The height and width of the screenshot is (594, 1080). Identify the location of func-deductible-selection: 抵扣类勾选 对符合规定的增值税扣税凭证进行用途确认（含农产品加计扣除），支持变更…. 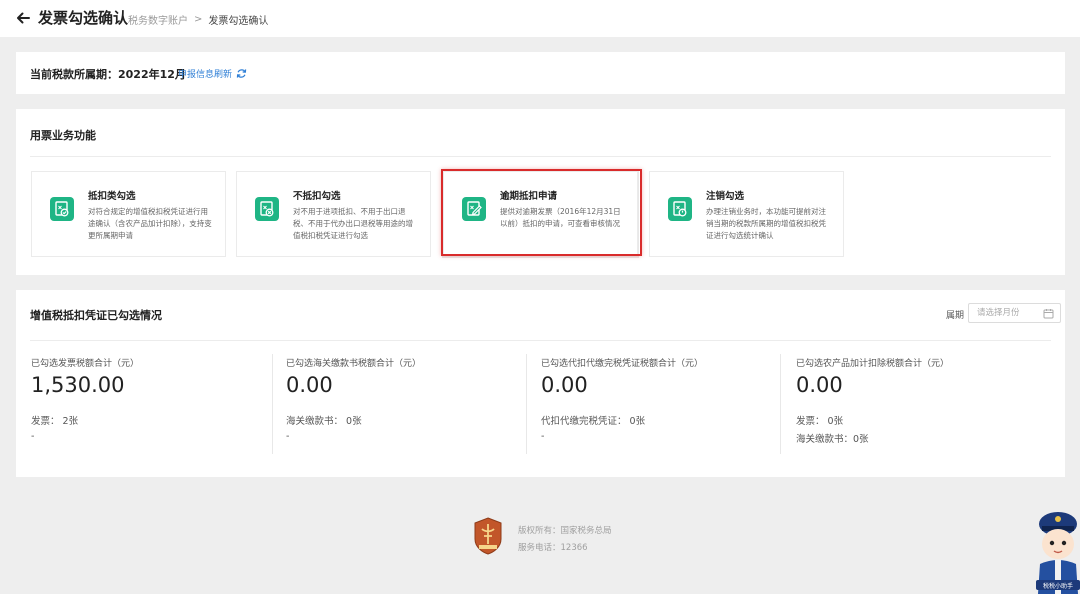
(128, 214).